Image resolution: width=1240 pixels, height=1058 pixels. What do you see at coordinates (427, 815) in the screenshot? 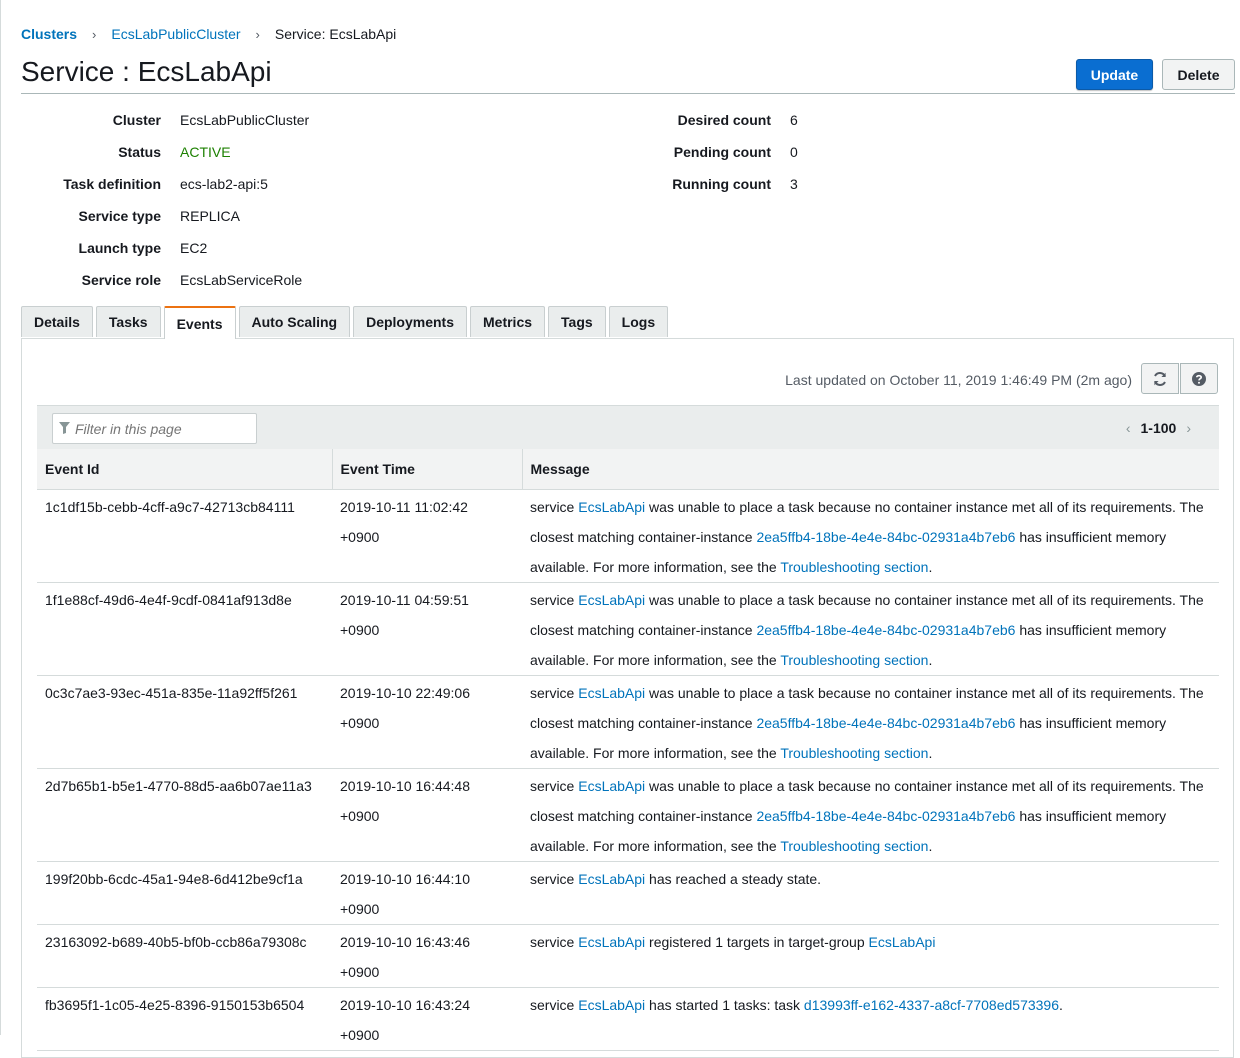
I see `event-time-cell: 2019-10-10 16:44:48 +0900` at bounding box center [427, 815].